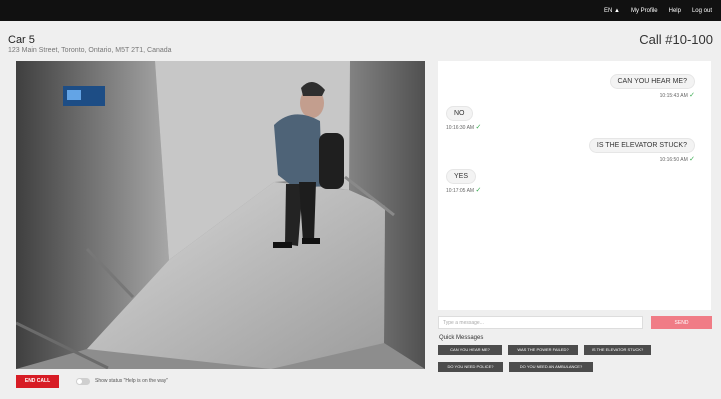 This screenshot has width=721, height=399. Describe the element at coordinates (461, 176) in the screenshot. I see `message-bubble: YES` at that location.